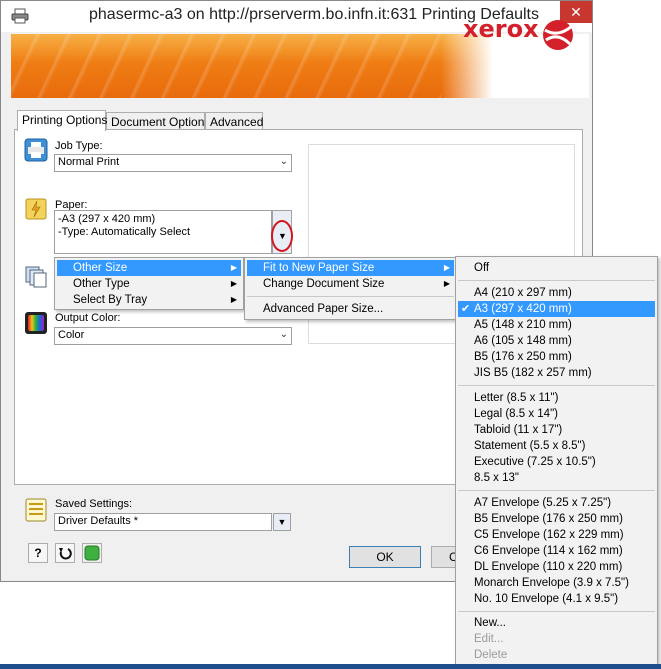  What do you see at coordinates (556, 268) in the screenshot?
I see `menu-item-off: Off` at bounding box center [556, 268].